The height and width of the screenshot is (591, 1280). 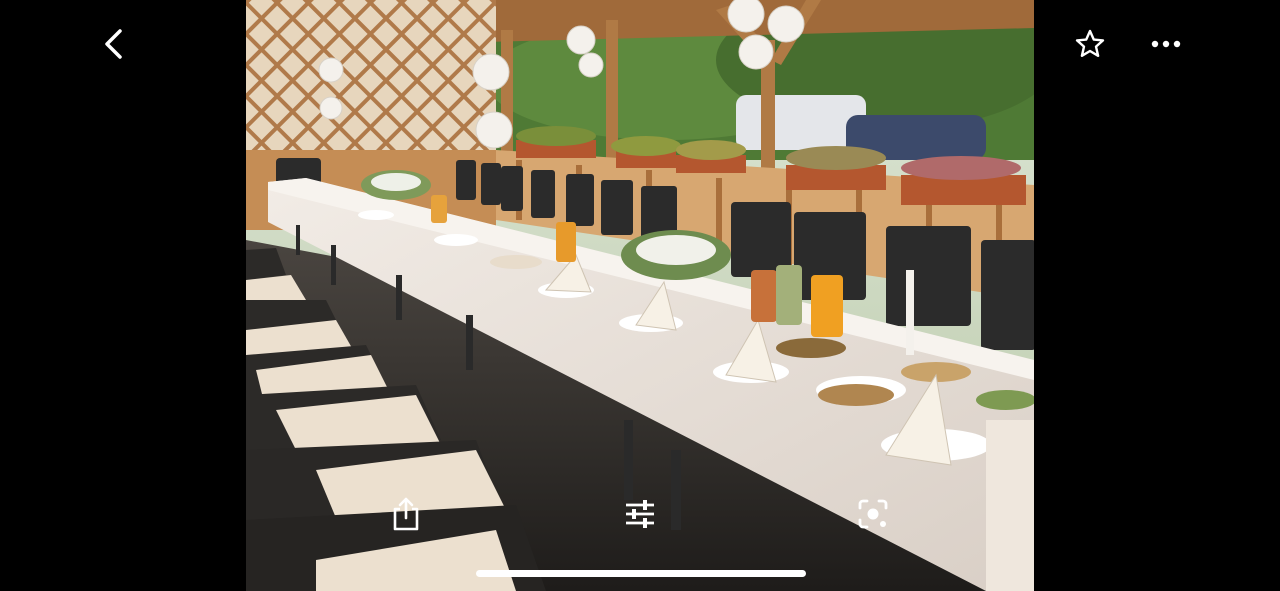 I want to click on visual-search-button, so click(x=873, y=514).